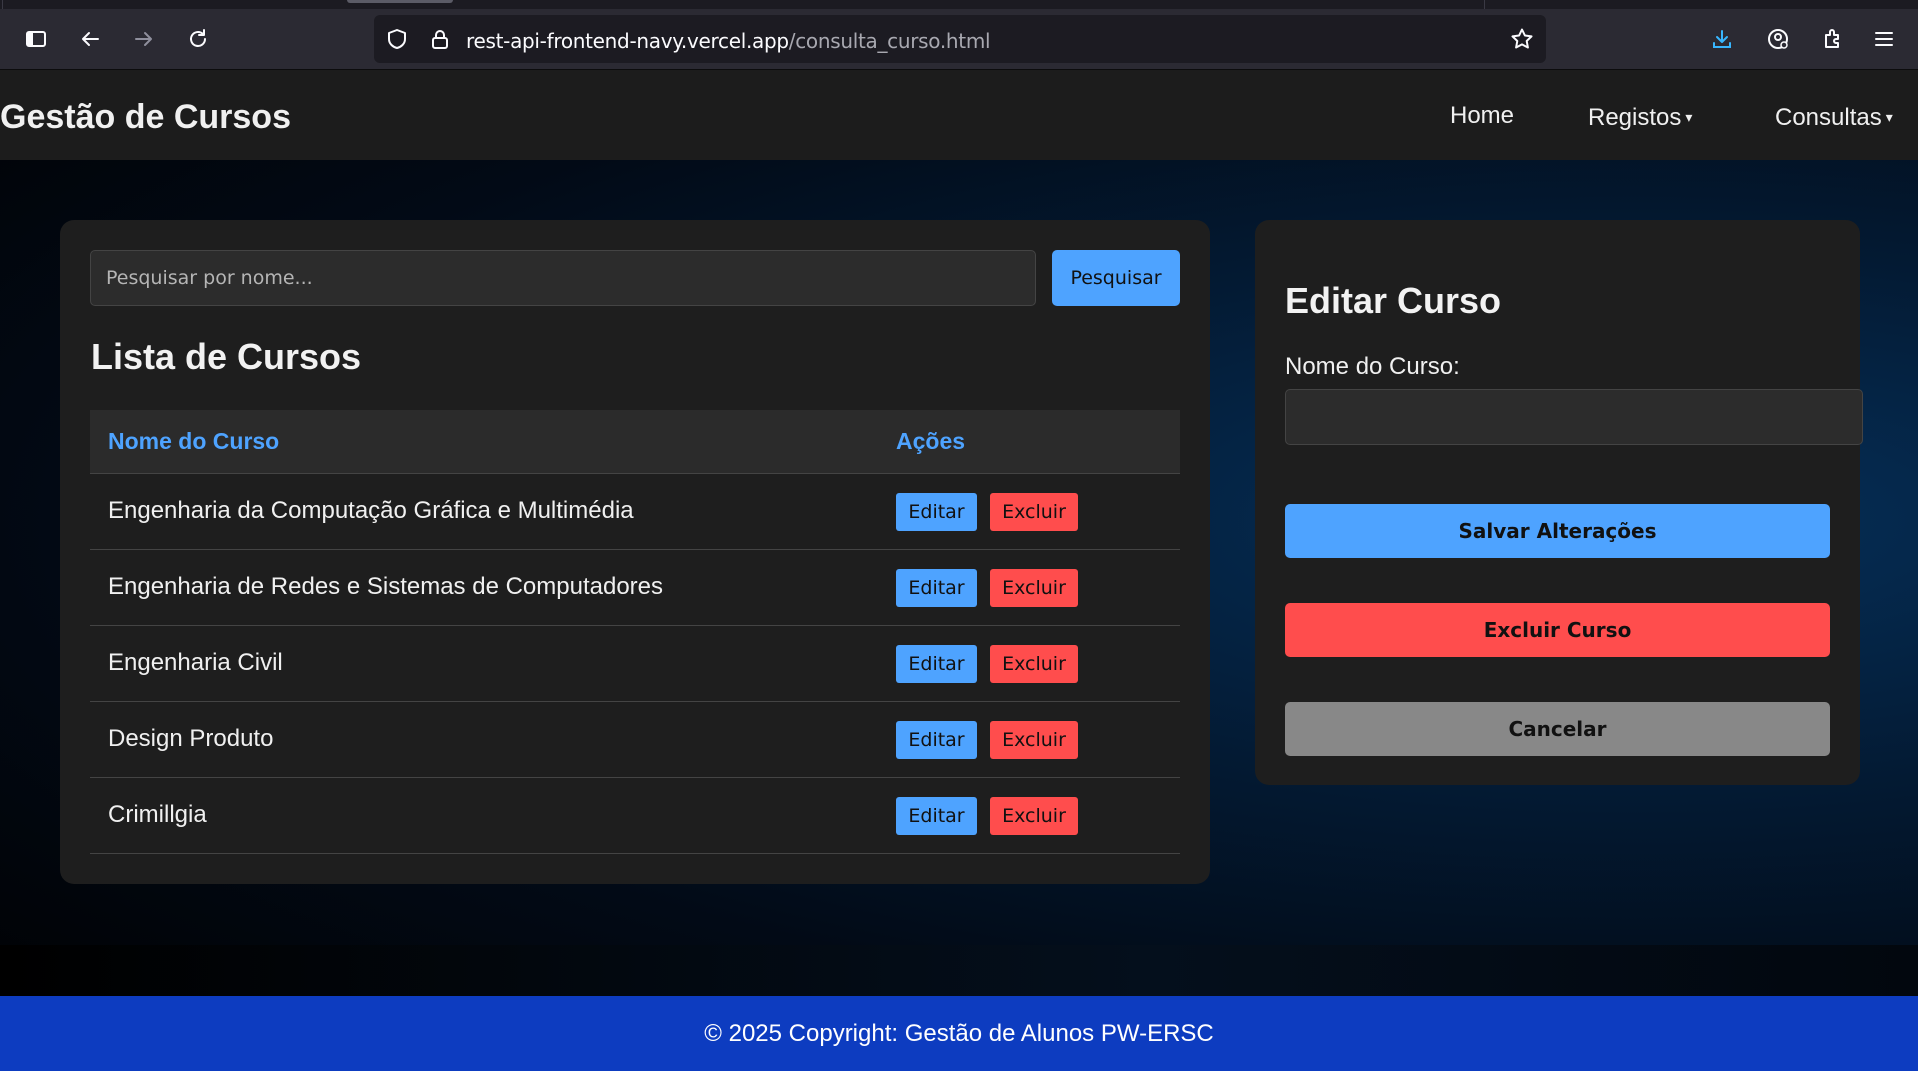  I want to click on account-icon, so click(1778, 39).